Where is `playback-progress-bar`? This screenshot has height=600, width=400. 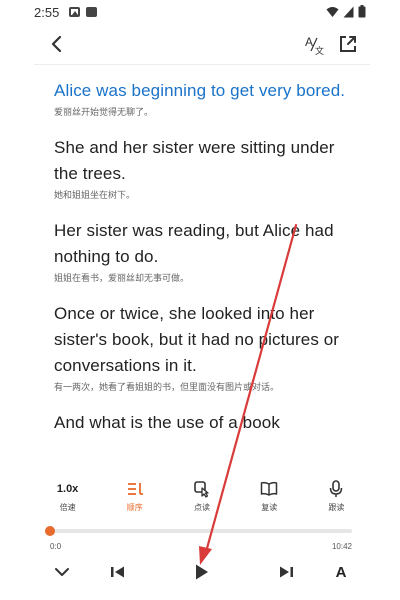 playback-progress-bar is located at coordinates (198, 531).